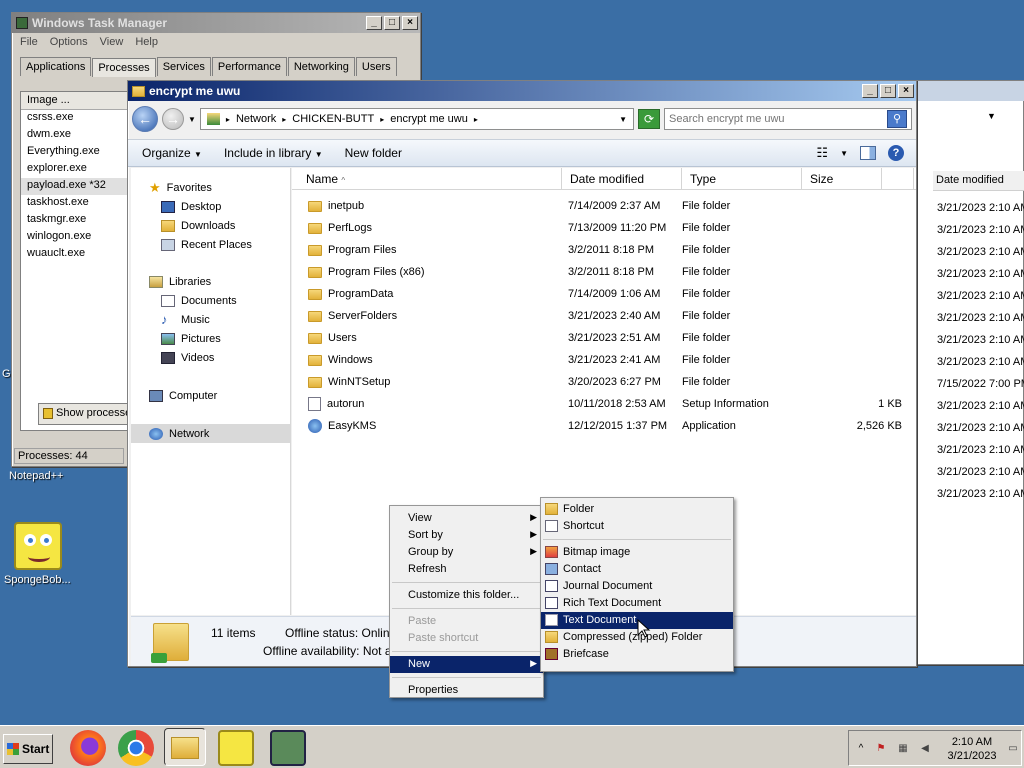 This screenshot has width=1024, height=768. I want to click on nav-recent-places: Recent Places, so click(210, 244).